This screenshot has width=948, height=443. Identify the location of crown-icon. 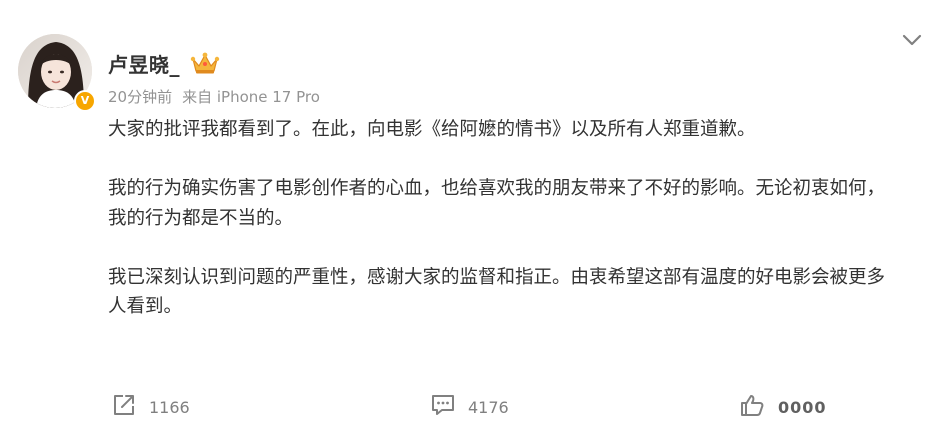
(205, 63).